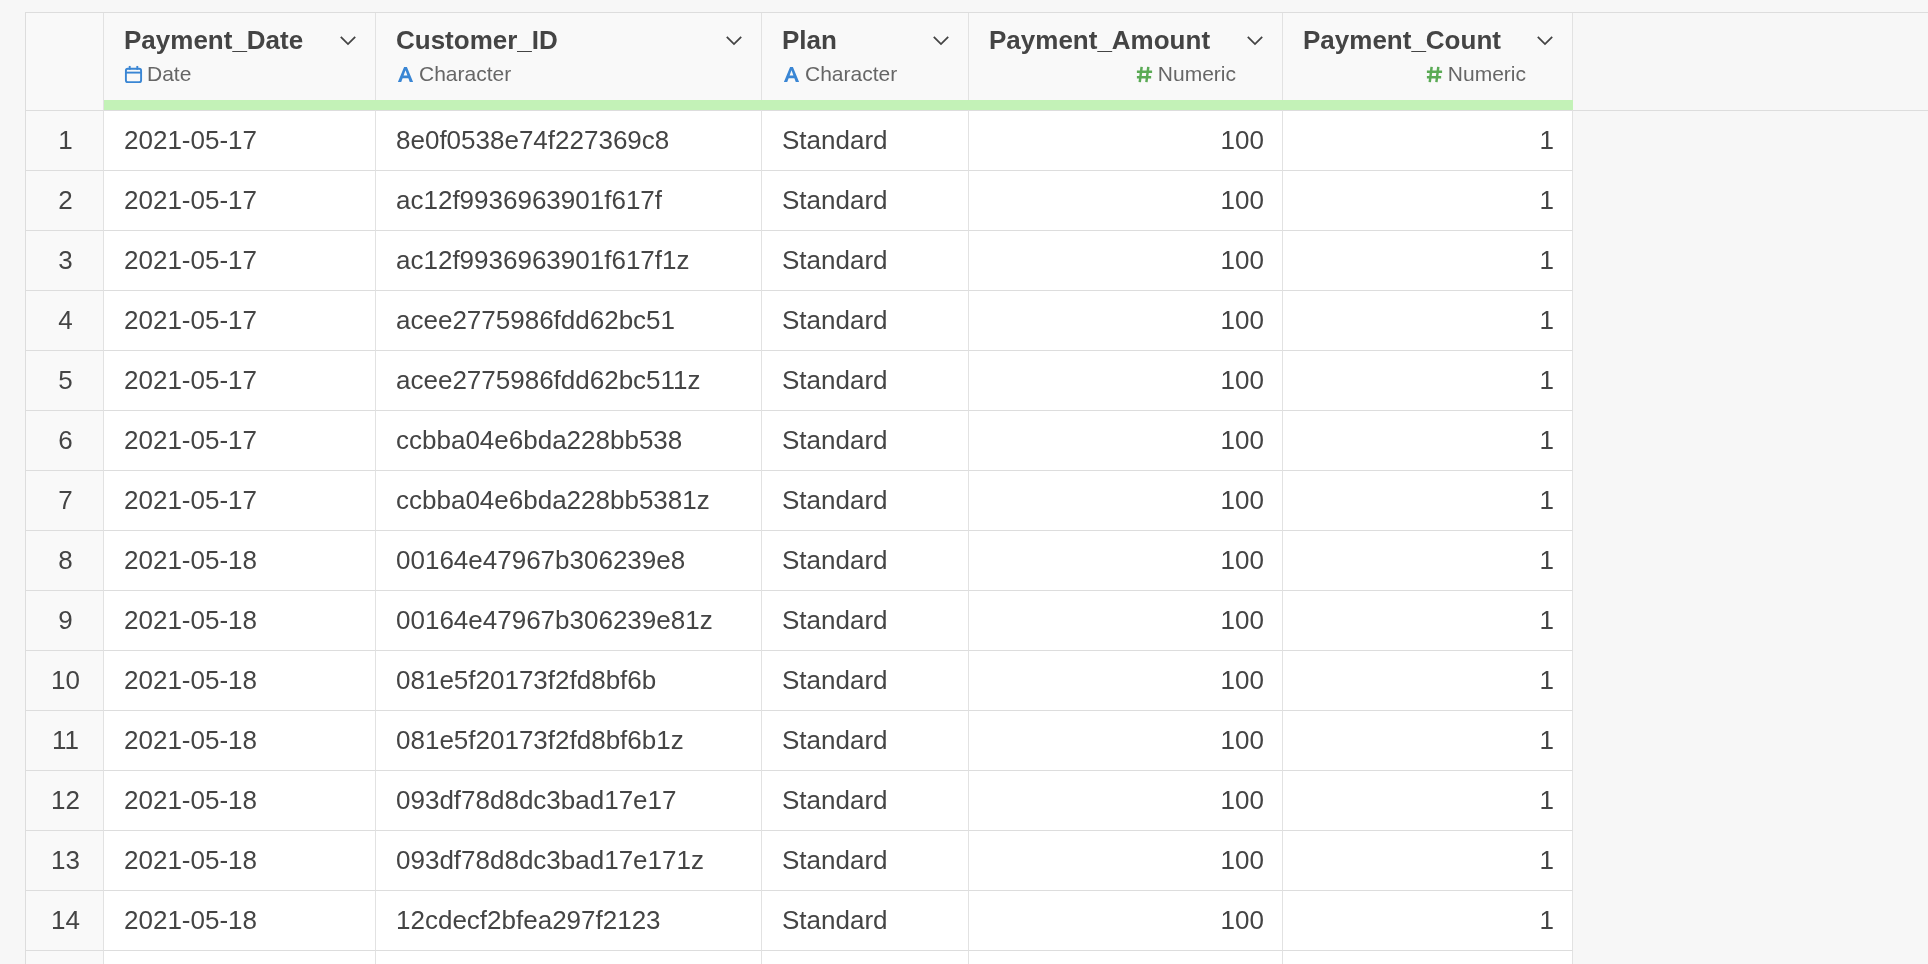 The width and height of the screenshot is (1928, 964). Describe the element at coordinates (477, 40) in the screenshot. I see `column-header: Customer_ID` at that location.